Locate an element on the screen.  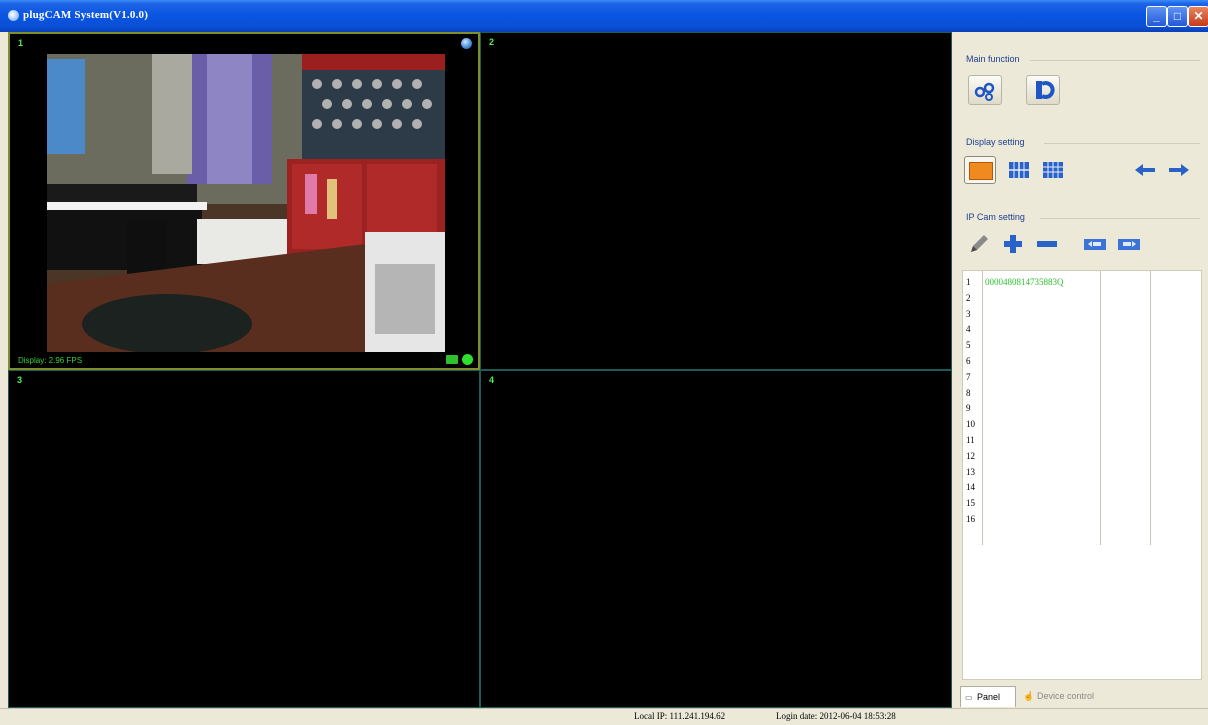
list-item-number: 16 is located at coordinates (970, 519).